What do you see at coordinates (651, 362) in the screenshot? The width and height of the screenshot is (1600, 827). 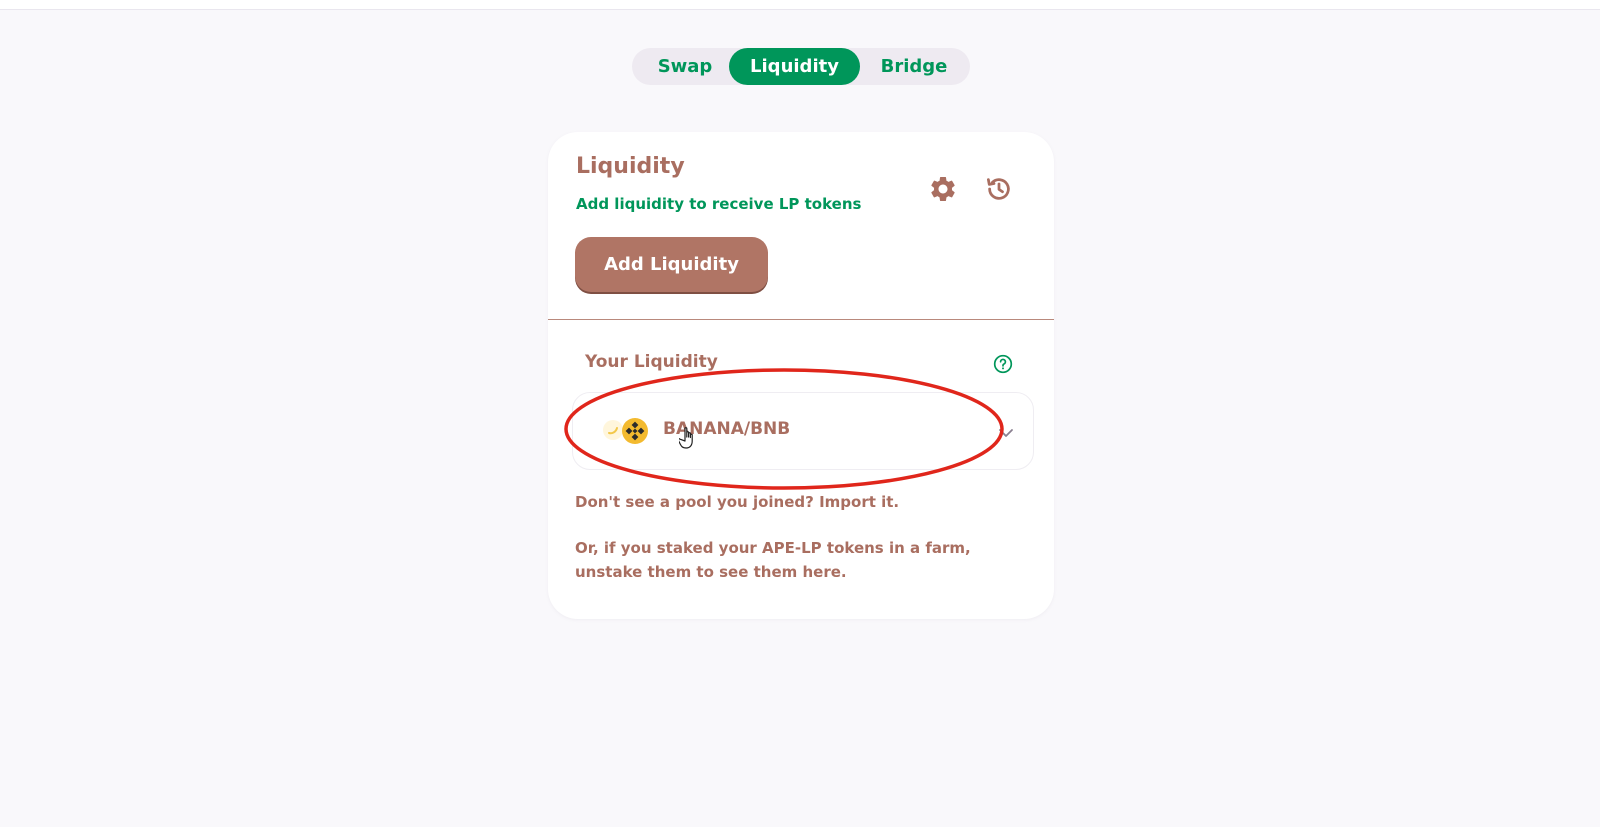 I see `your-liquidity-title: Your Liquidity` at bounding box center [651, 362].